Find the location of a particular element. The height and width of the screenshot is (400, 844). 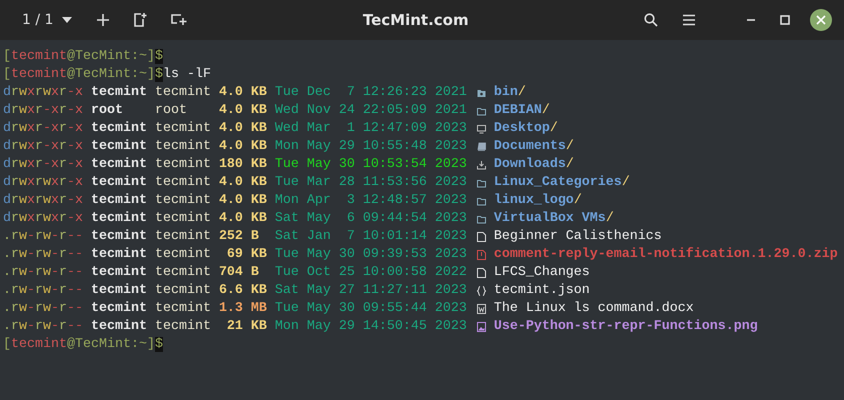

file-size: 6.6 is located at coordinates (230, 291).